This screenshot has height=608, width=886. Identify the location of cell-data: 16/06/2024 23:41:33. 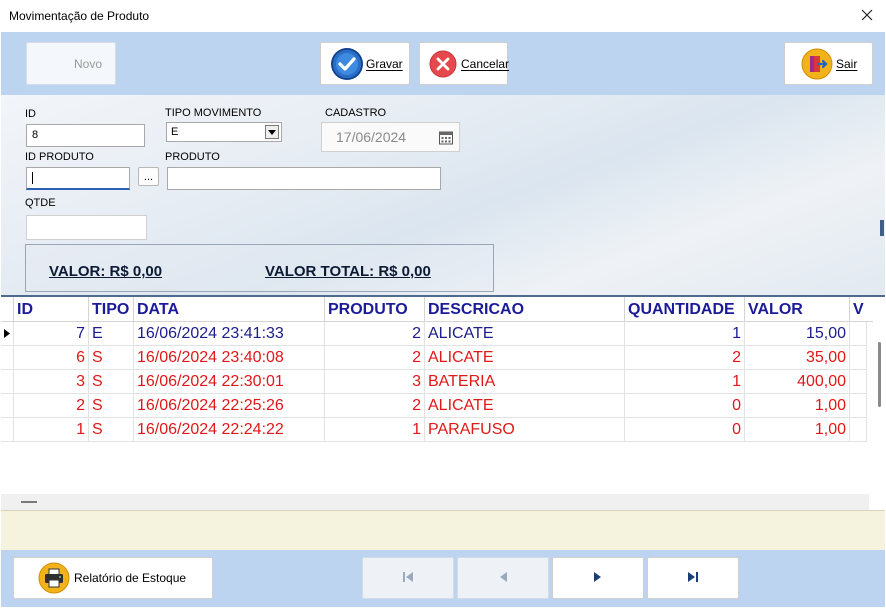
(229, 334).